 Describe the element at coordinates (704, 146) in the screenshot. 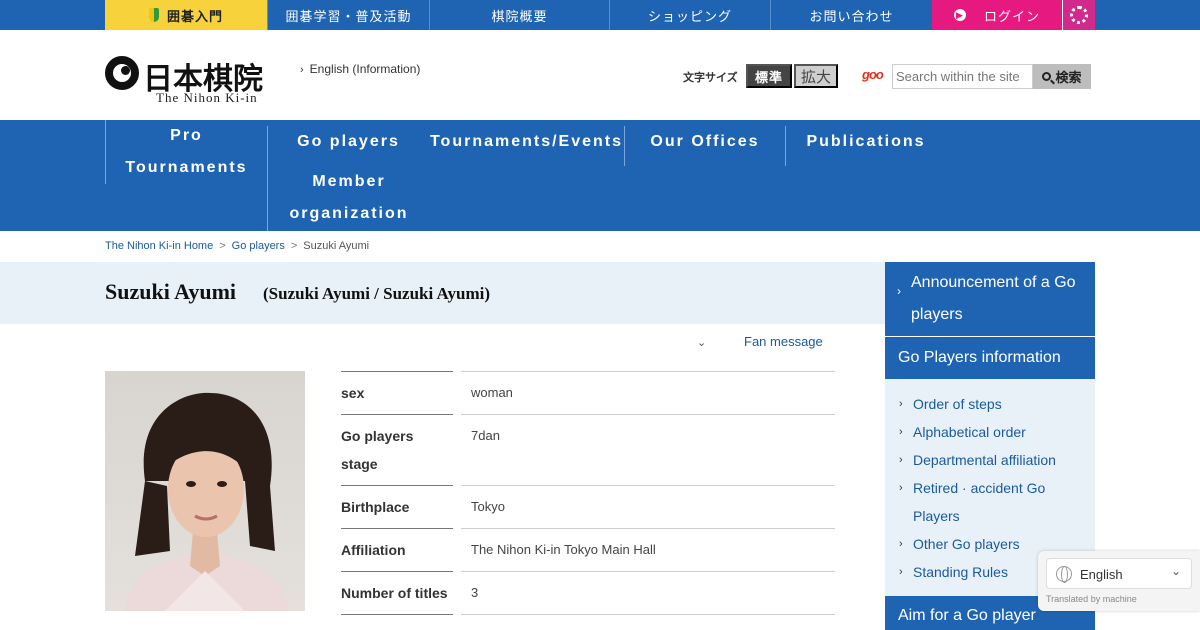

I see `nav-our-offices: Our Offices` at that location.